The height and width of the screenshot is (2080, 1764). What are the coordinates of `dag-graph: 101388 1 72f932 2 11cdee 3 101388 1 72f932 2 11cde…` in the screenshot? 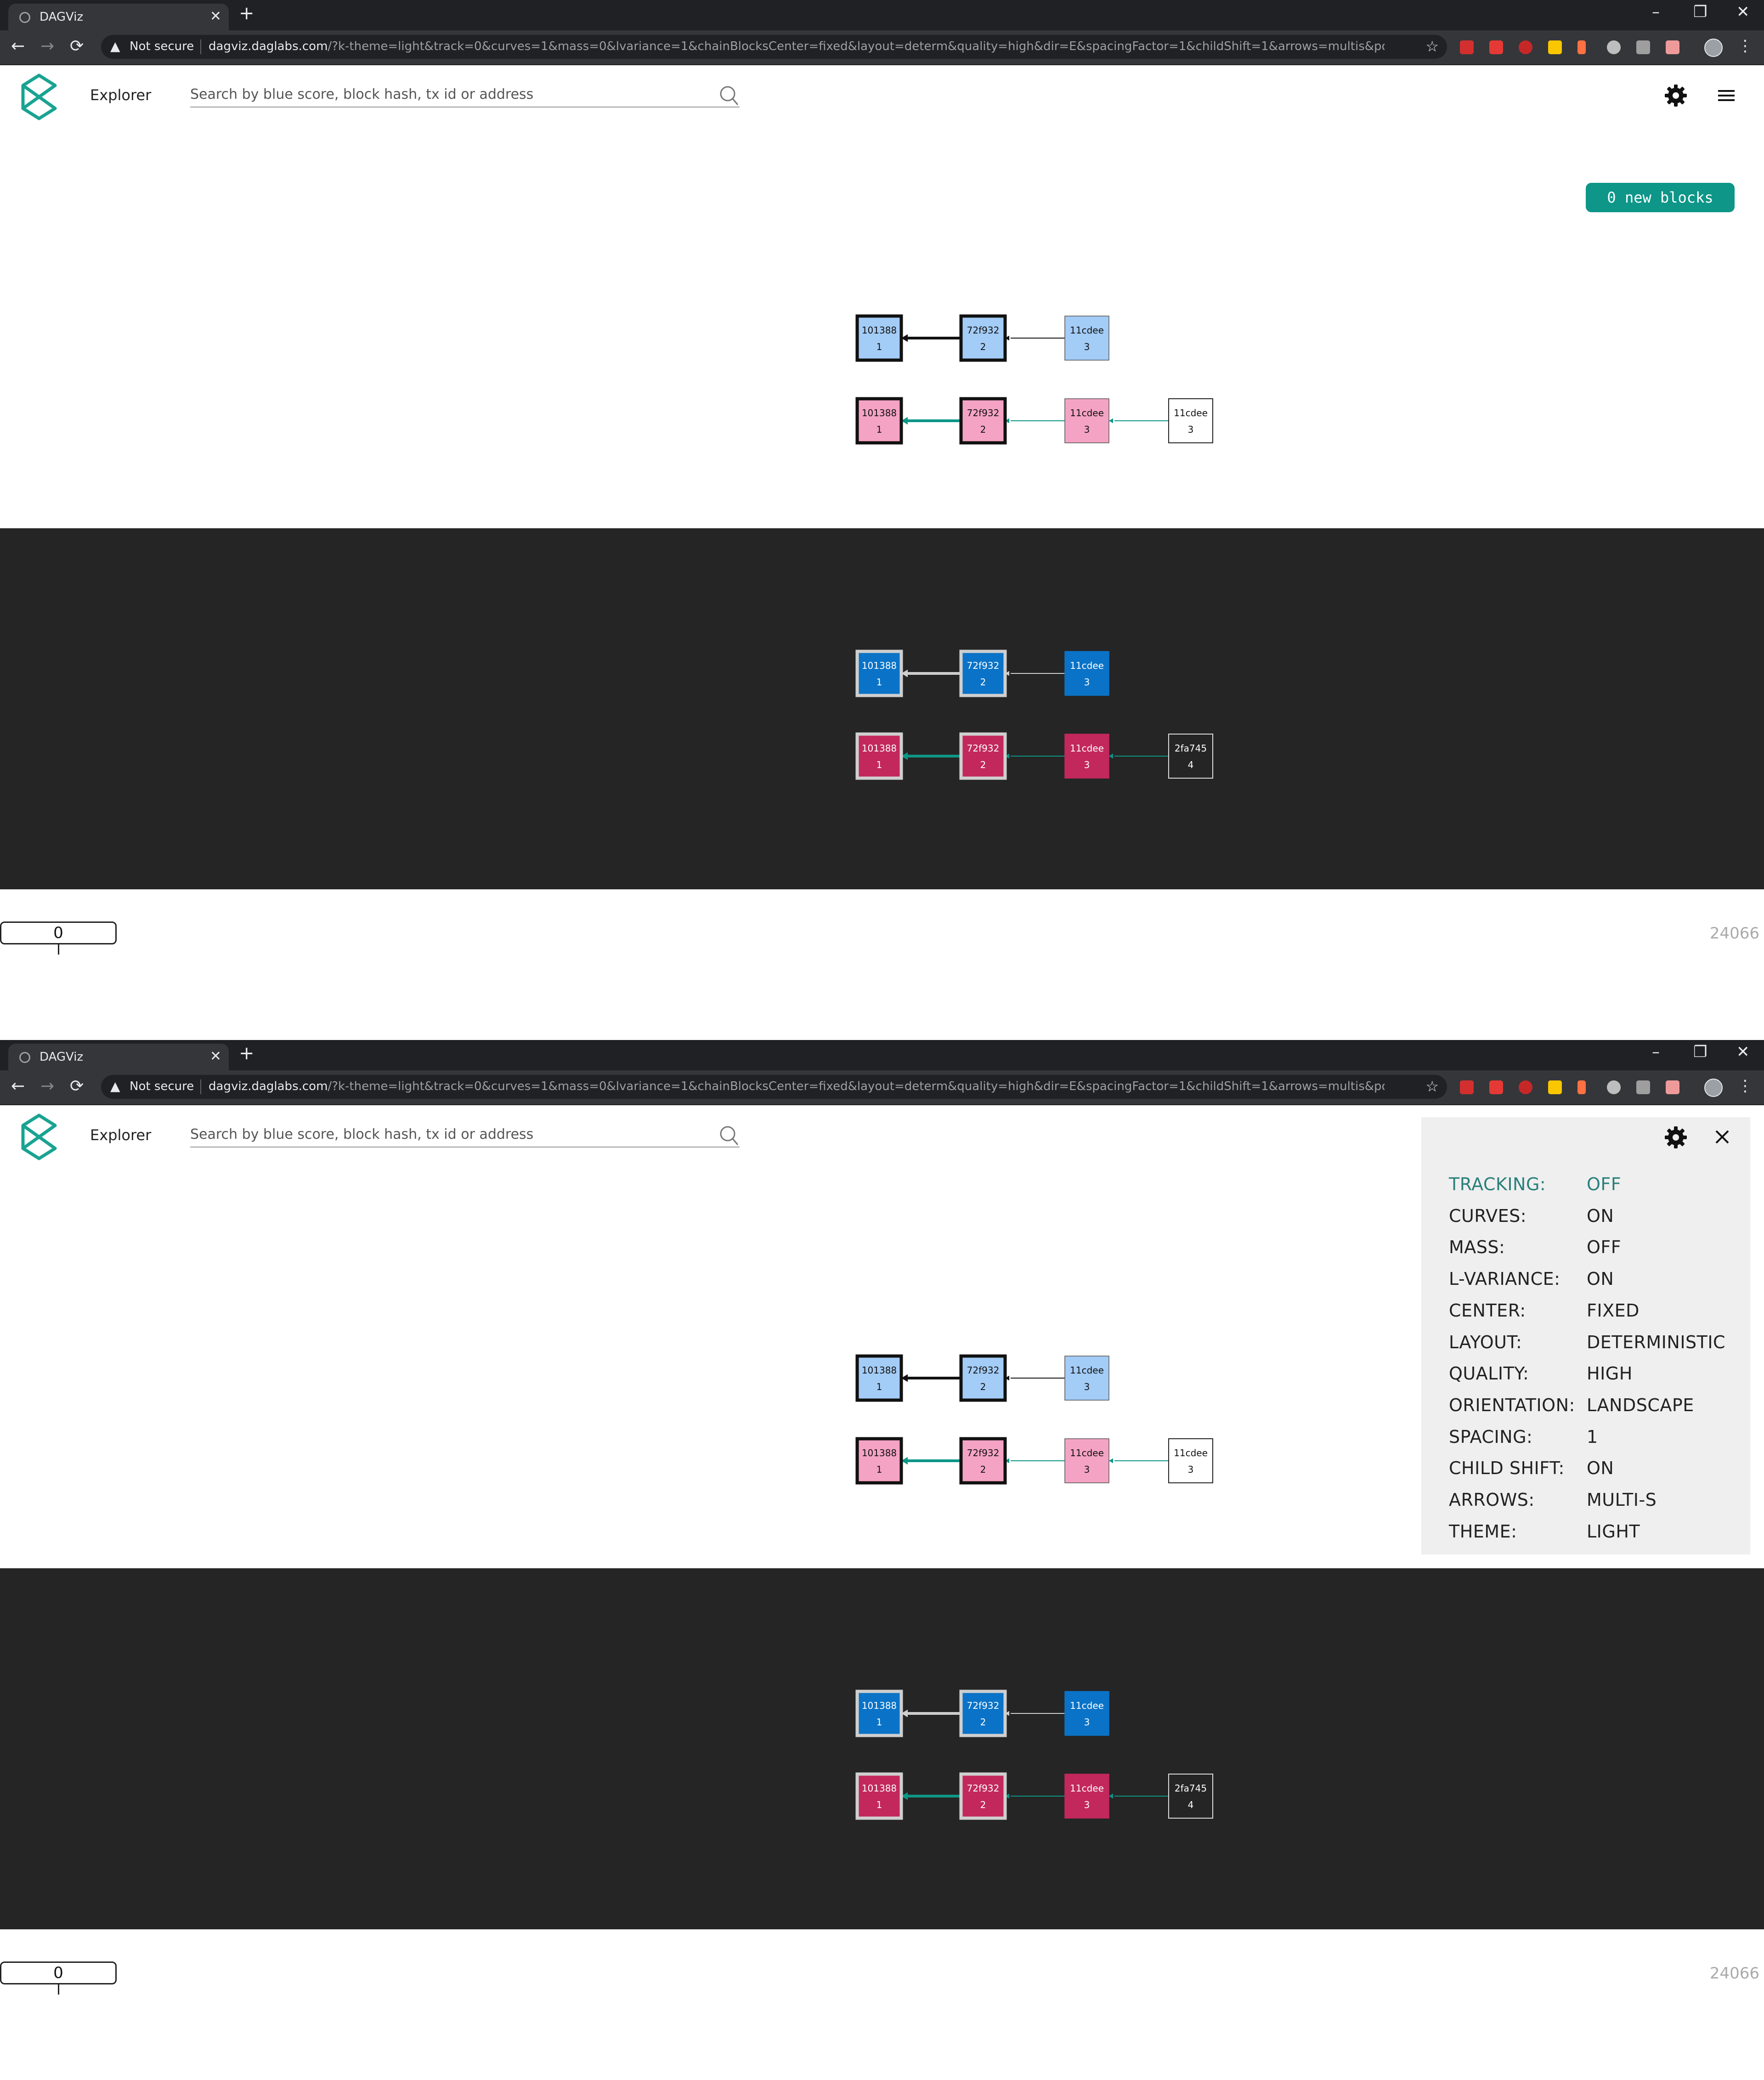 It's located at (1034, 547).